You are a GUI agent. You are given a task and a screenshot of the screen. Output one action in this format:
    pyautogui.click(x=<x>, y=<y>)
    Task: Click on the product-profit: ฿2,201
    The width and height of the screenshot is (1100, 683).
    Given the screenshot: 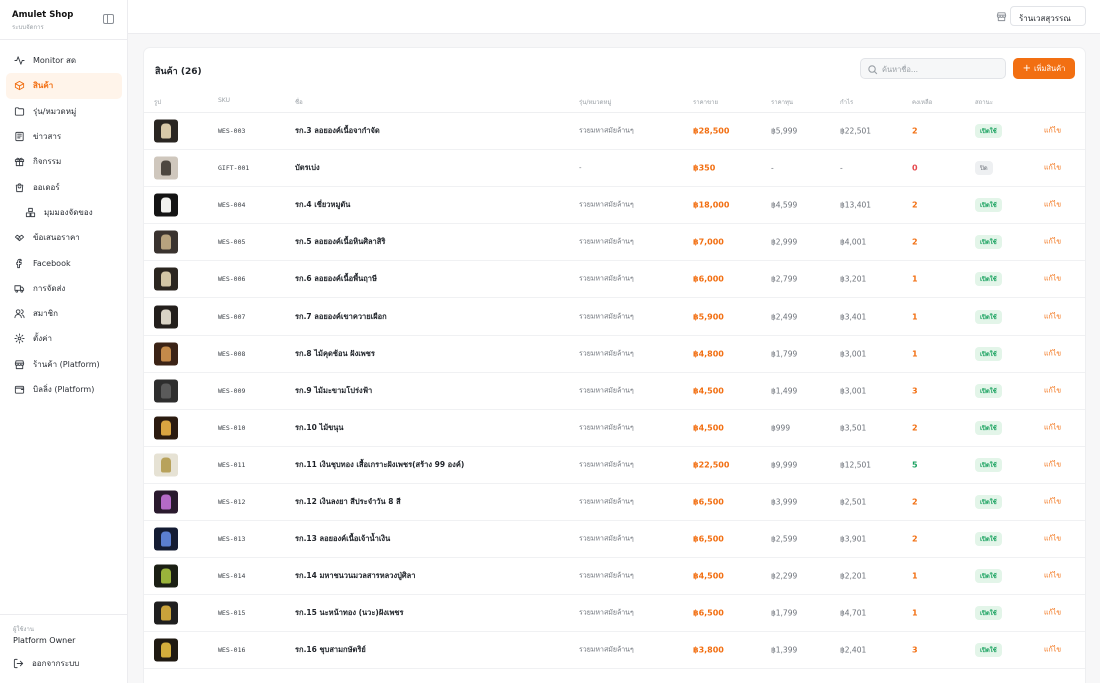 What is the action you would take?
    pyautogui.click(x=853, y=576)
    